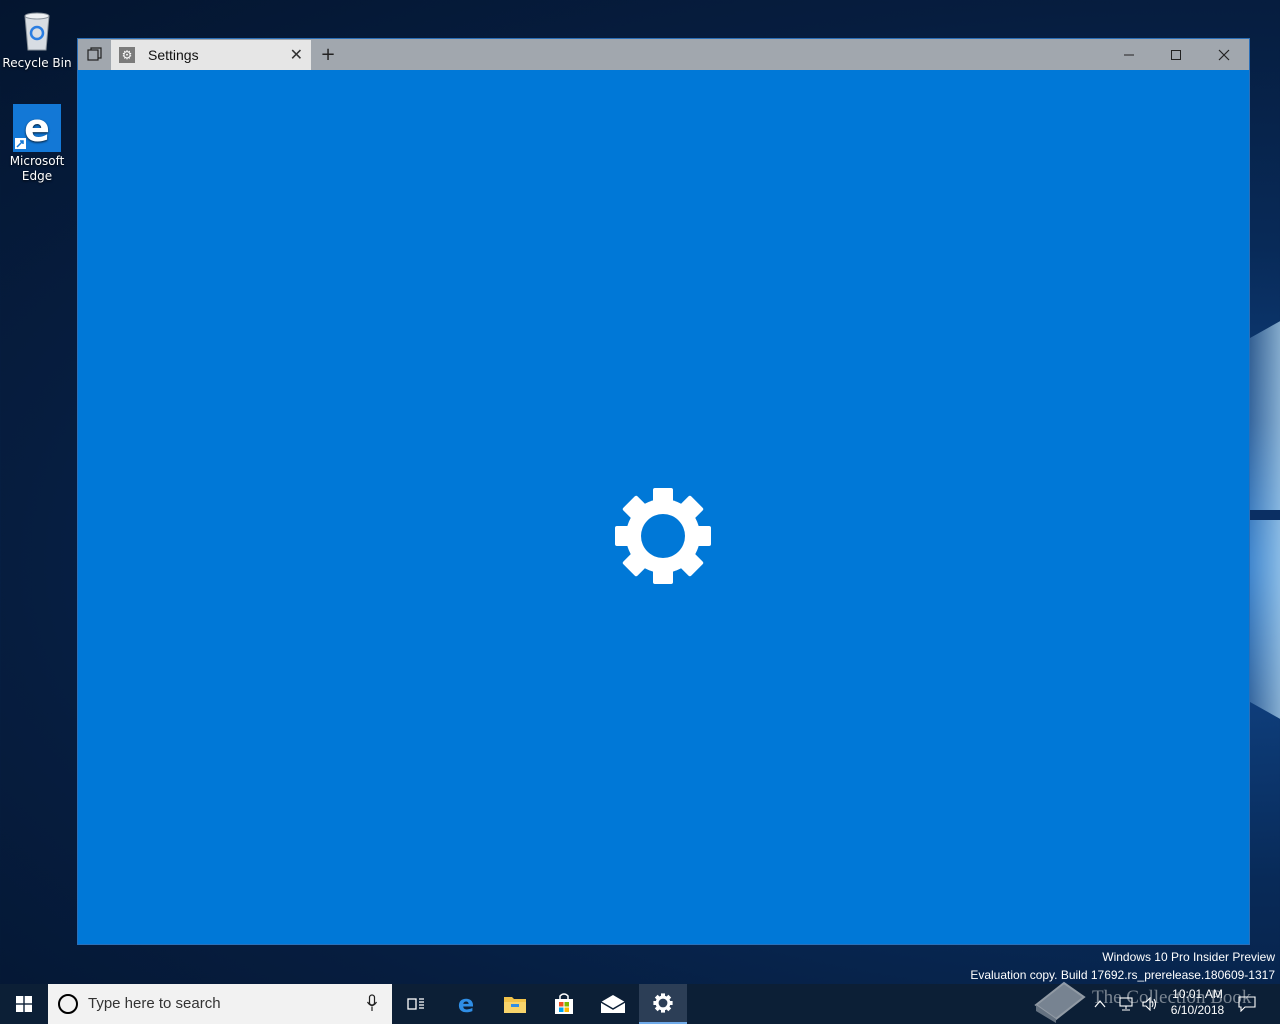 Image resolution: width=1280 pixels, height=1024 pixels. I want to click on desktop-icon-label: Recycle Bin, so click(37, 63).